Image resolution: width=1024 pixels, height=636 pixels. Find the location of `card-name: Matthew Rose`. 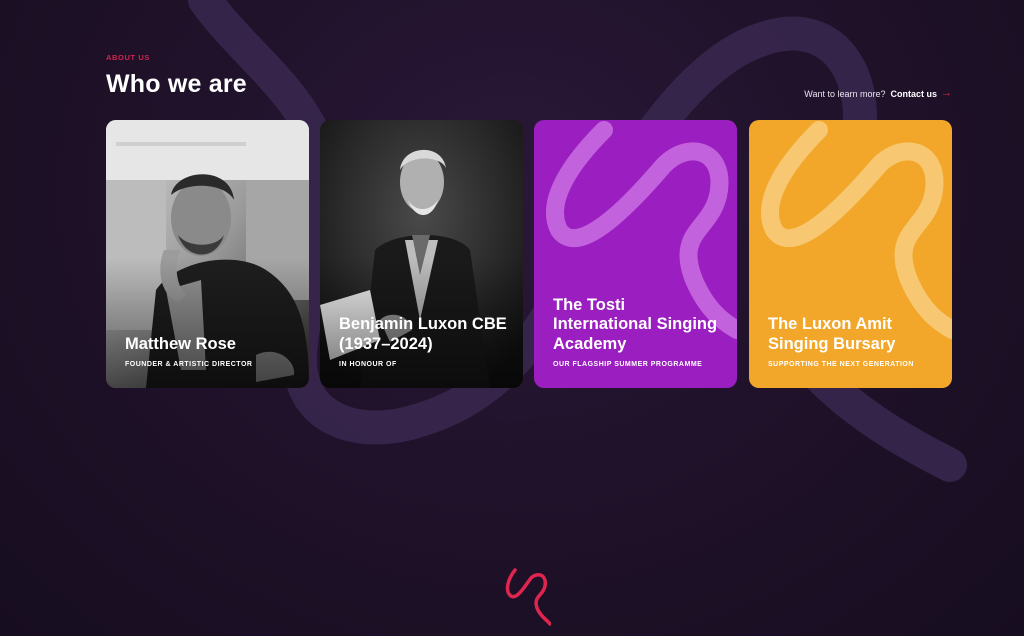

card-name: Matthew Rose is located at coordinates (180, 343).